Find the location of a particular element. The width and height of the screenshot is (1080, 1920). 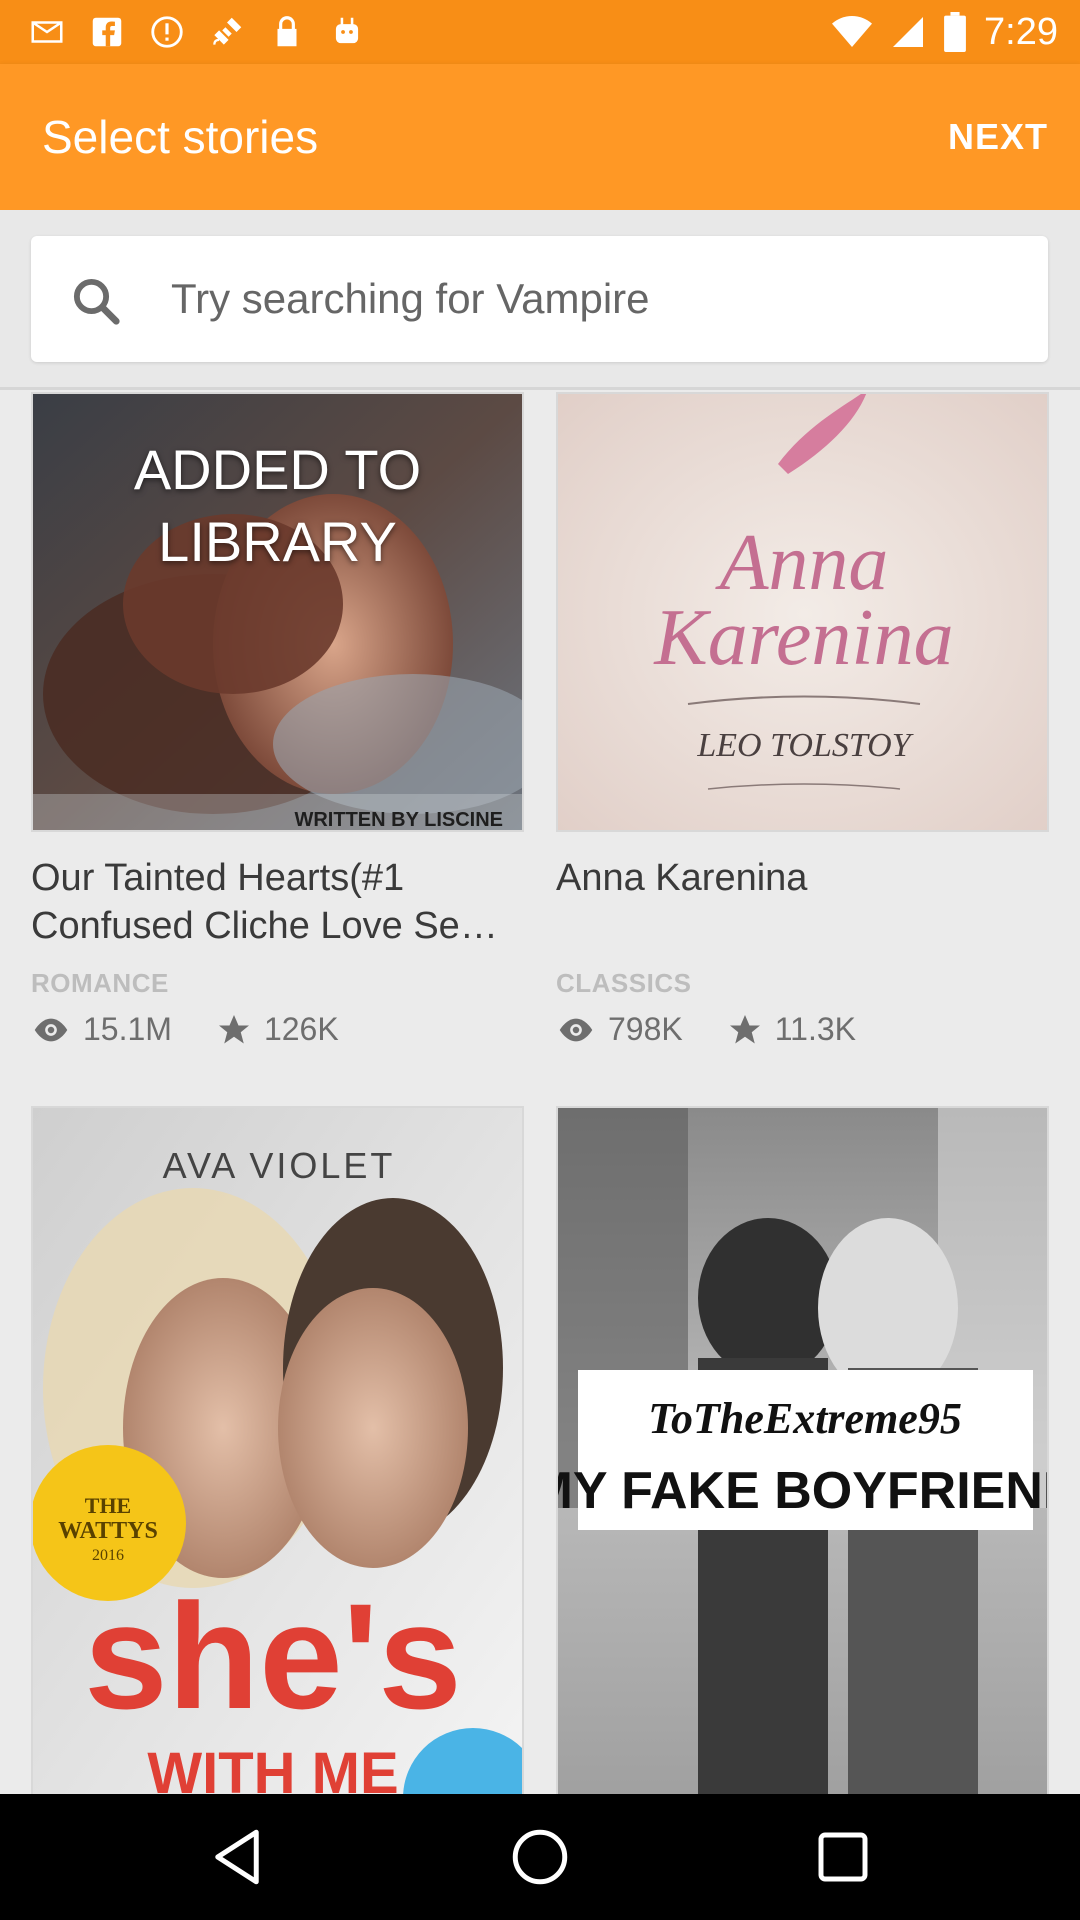

added-to-library-label: ADDED TO LIBRARY is located at coordinates (277, 506).